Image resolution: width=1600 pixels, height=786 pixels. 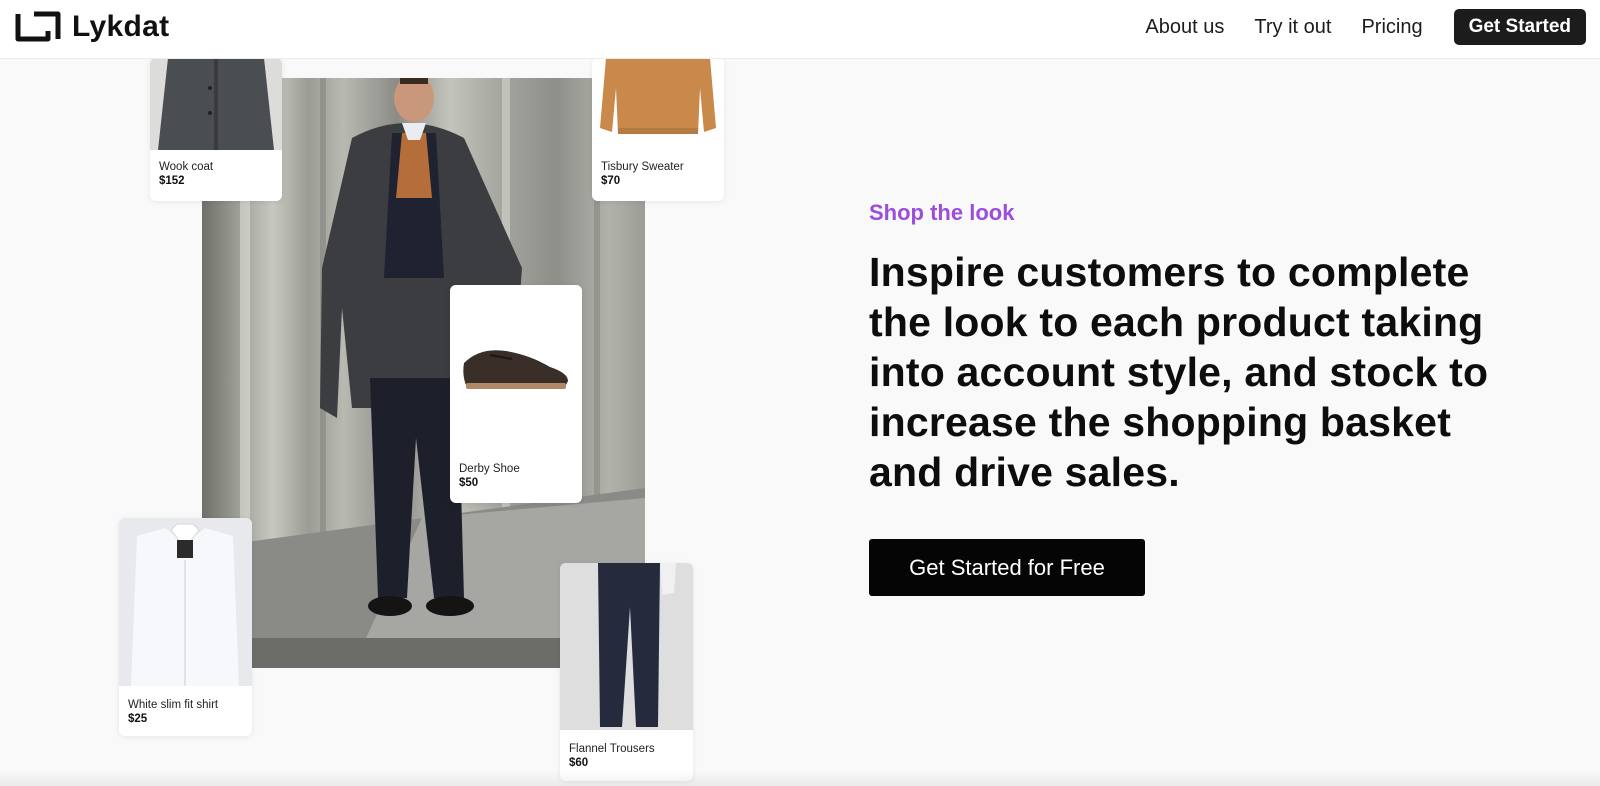 What do you see at coordinates (516, 367) in the screenshot?
I see `product-image-derby-shoe` at bounding box center [516, 367].